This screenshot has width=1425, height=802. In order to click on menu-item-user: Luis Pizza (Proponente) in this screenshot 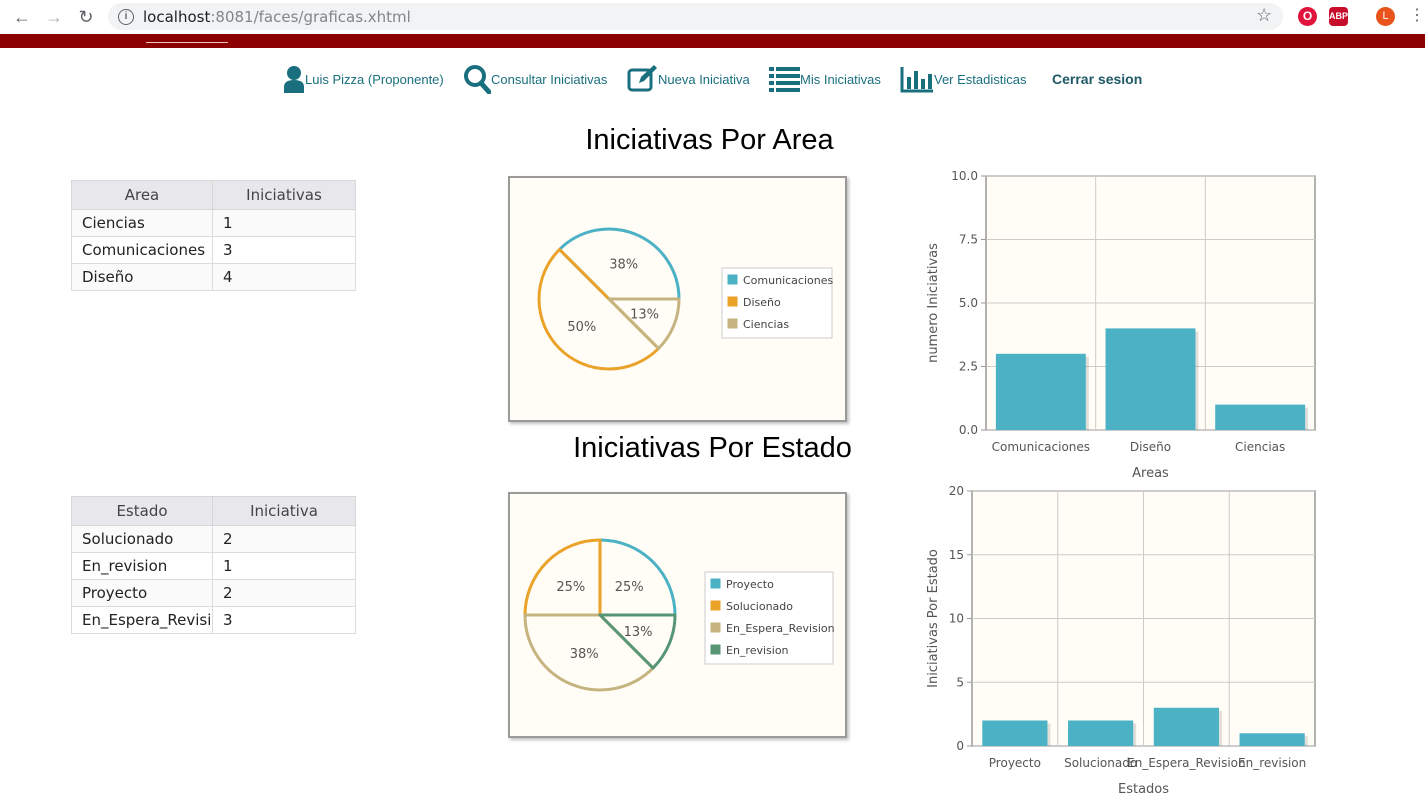, I will do `click(363, 79)`.